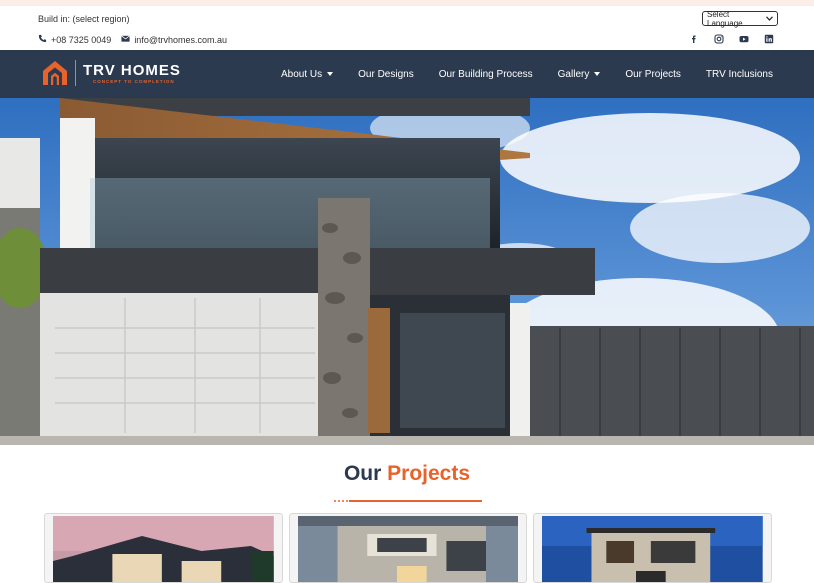  I want to click on nav-item-building-process: Our Building Process, so click(486, 74).